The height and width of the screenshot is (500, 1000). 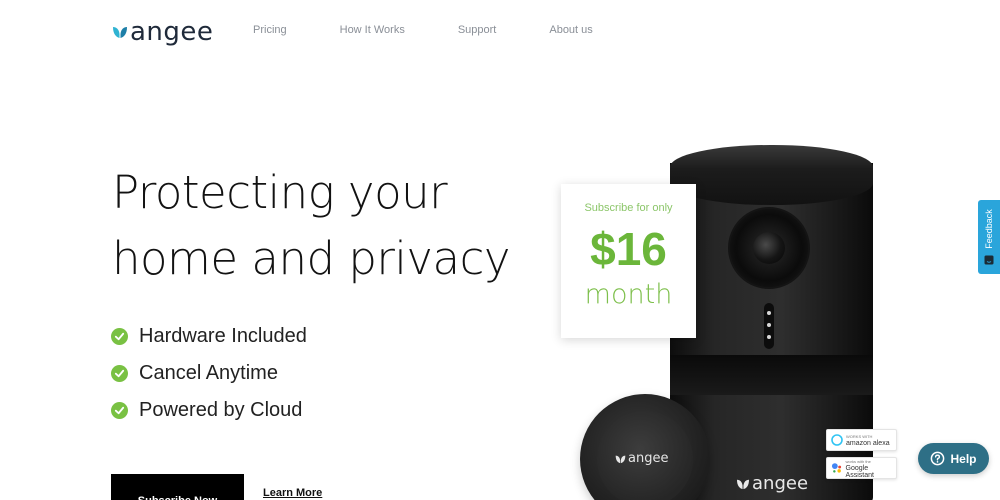 What do you see at coordinates (771, 375) in the screenshot?
I see `camera-band` at bounding box center [771, 375].